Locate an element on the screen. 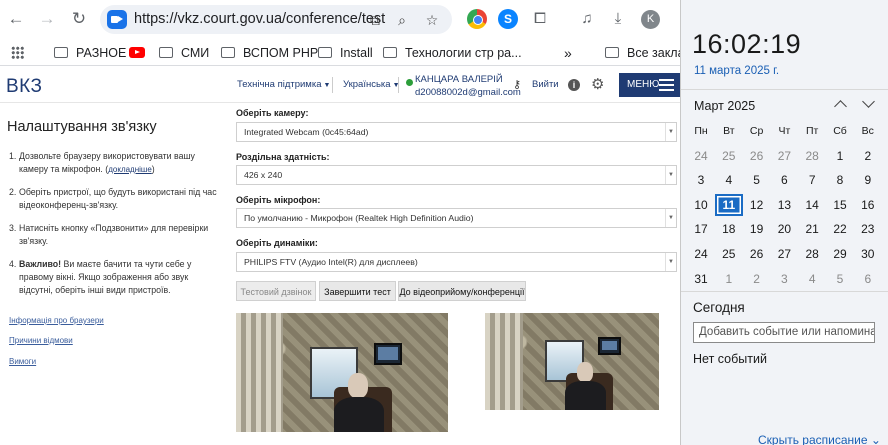  calendar-day: 18 is located at coordinates (729, 229).